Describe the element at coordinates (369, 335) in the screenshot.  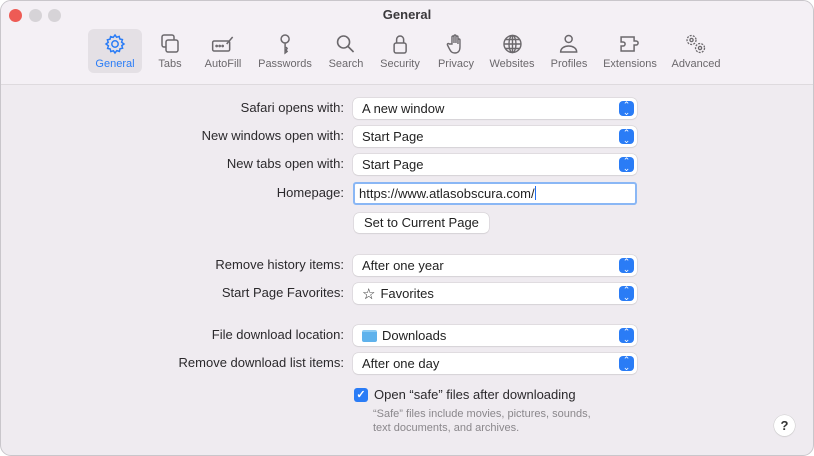
I see `folder-icon` at that location.